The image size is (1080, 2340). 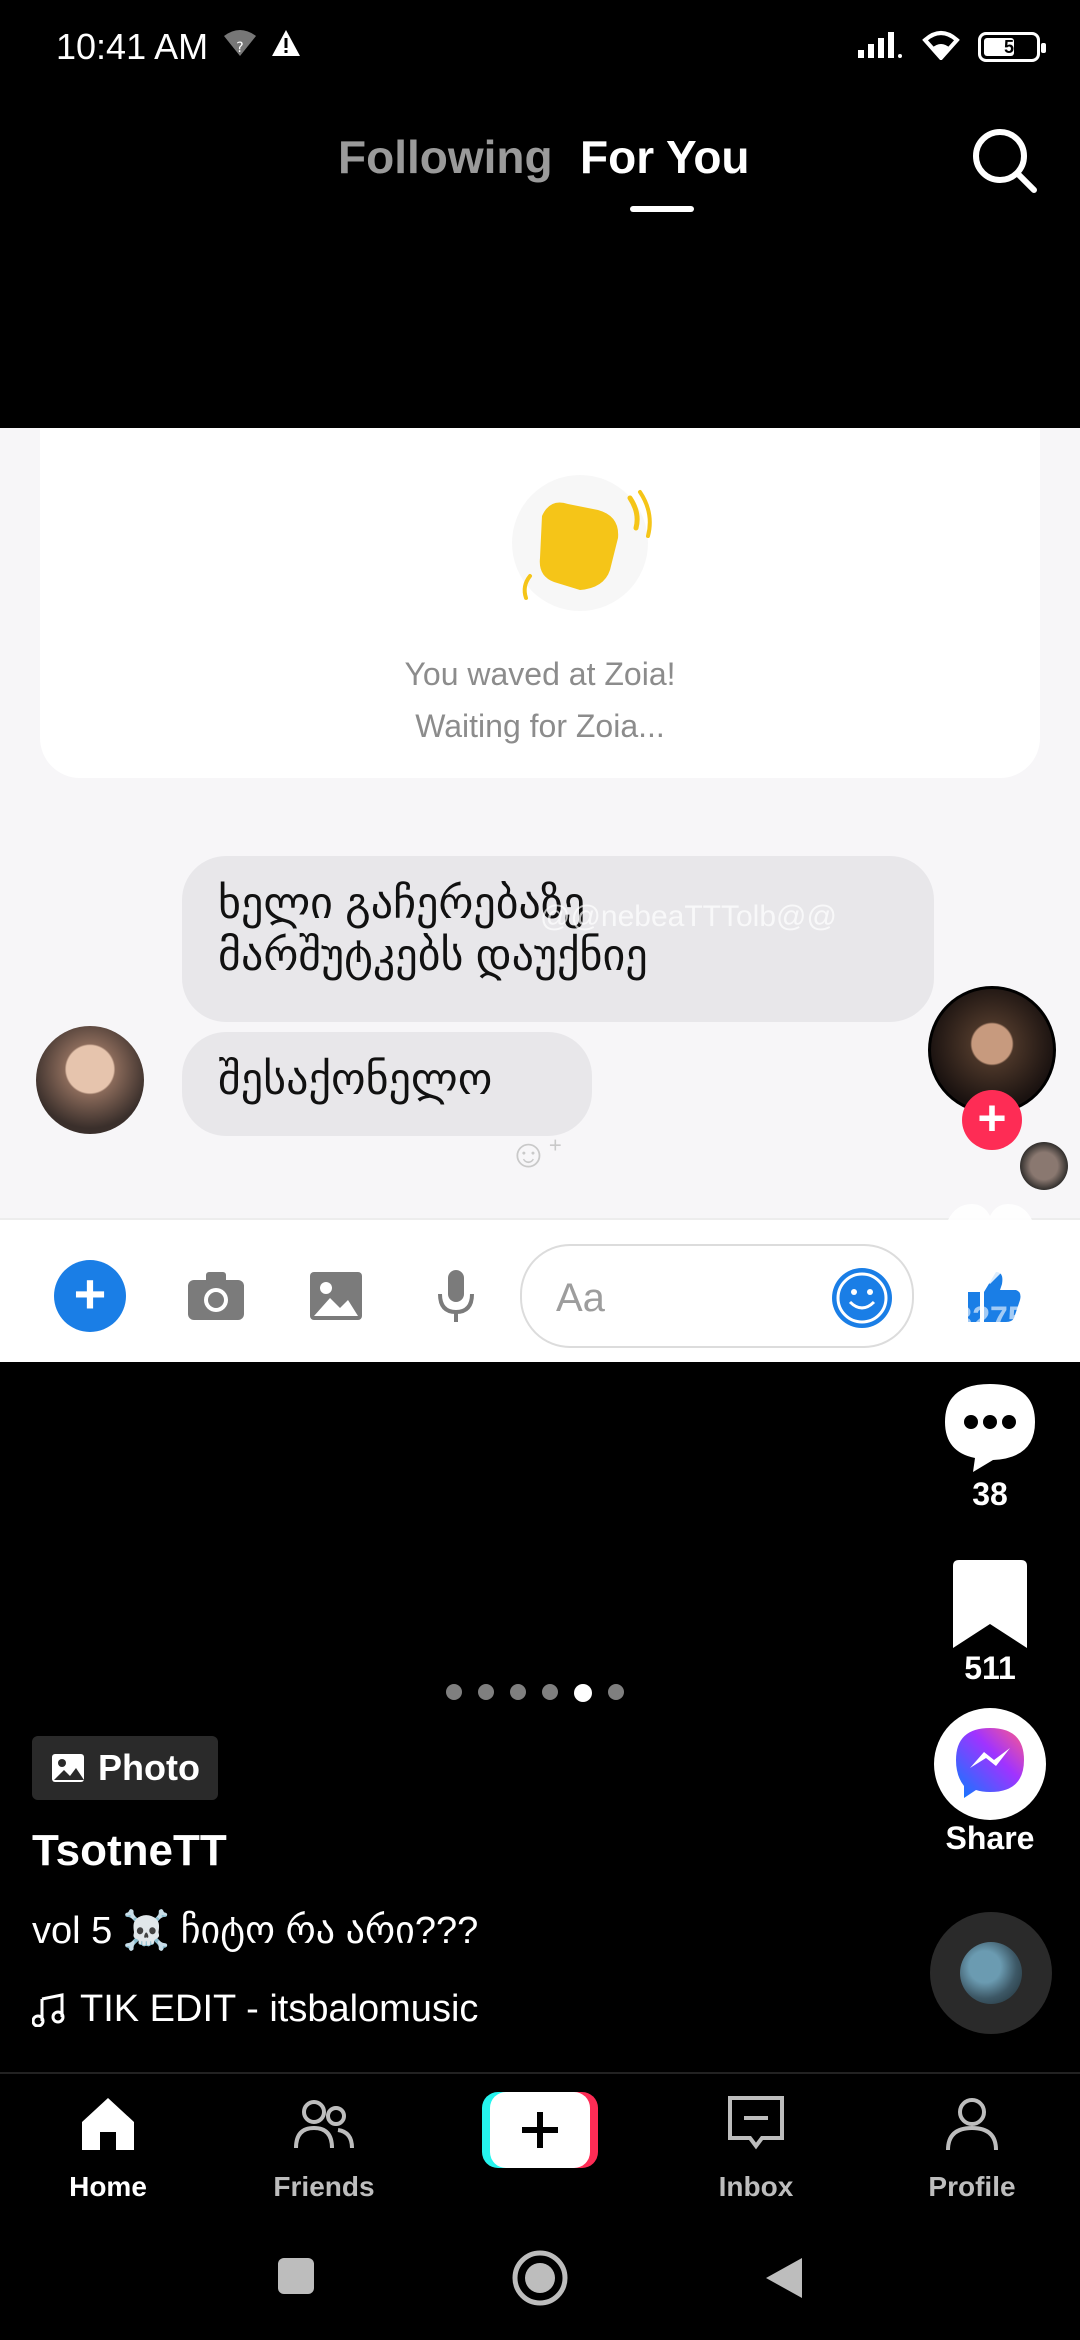 What do you see at coordinates (1008, 46) in the screenshot?
I see `battery-level: 5` at bounding box center [1008, 46].